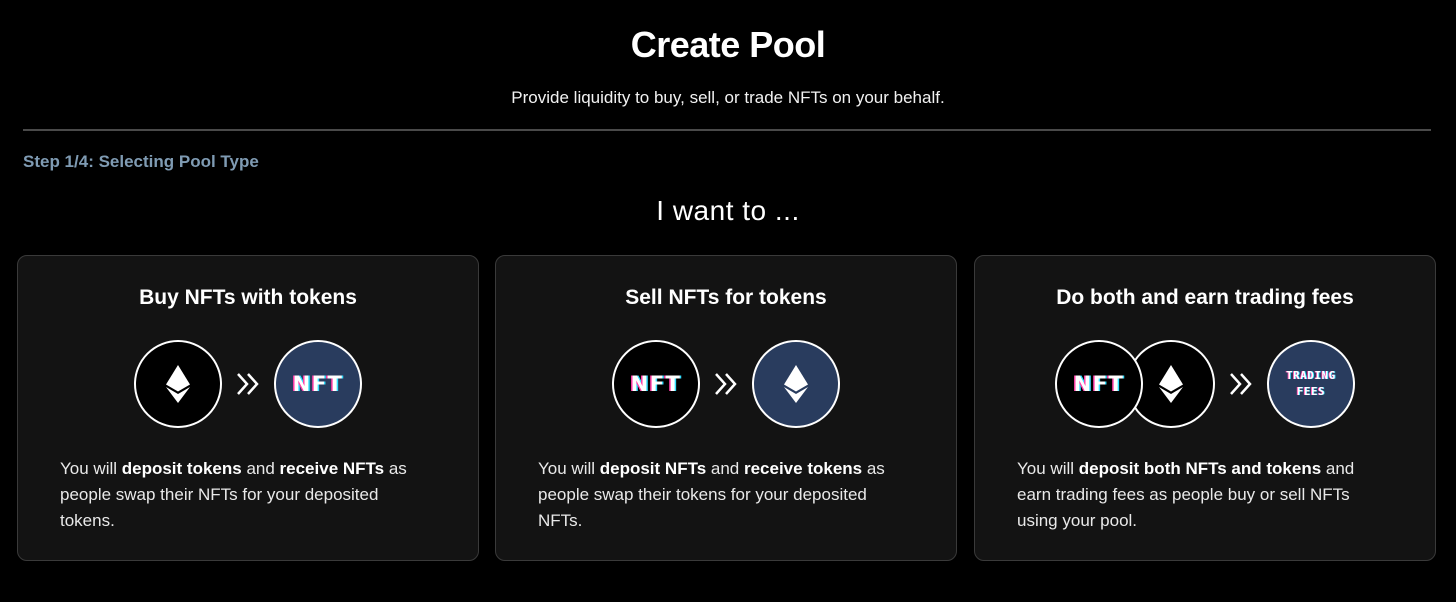  I want to click on trading-fees-icon: TRADING FEES, so click(1311, 384).